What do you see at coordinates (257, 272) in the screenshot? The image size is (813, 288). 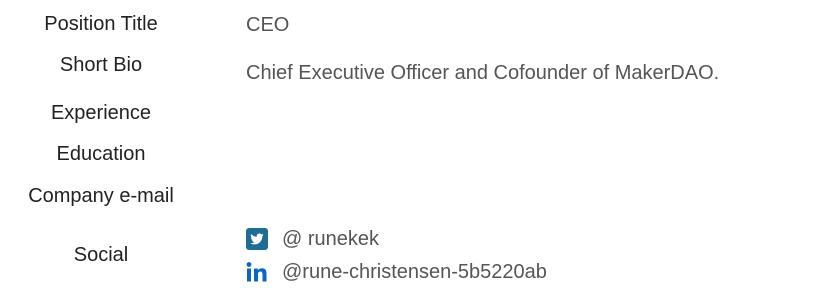 I see `linkedin-icon` at bounding box center [257, 272].